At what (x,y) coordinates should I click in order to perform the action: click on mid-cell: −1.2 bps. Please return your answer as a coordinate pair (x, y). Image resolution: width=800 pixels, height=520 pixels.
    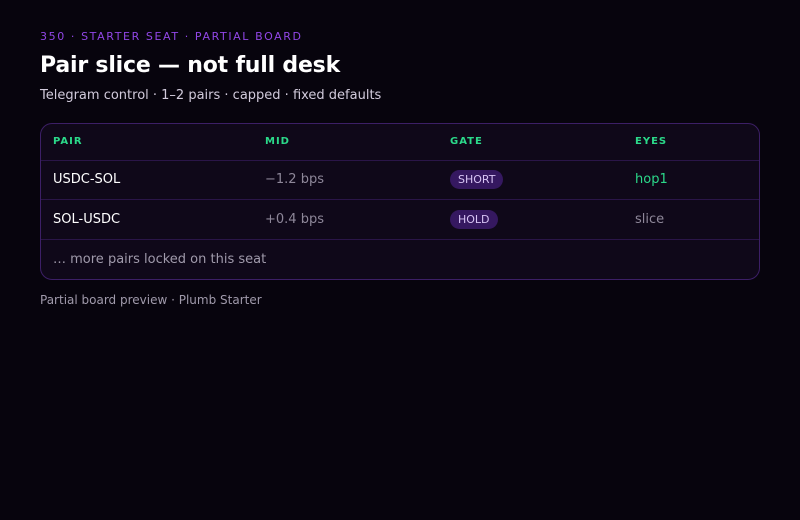
    Looking at the image, I should click on (294, 179).